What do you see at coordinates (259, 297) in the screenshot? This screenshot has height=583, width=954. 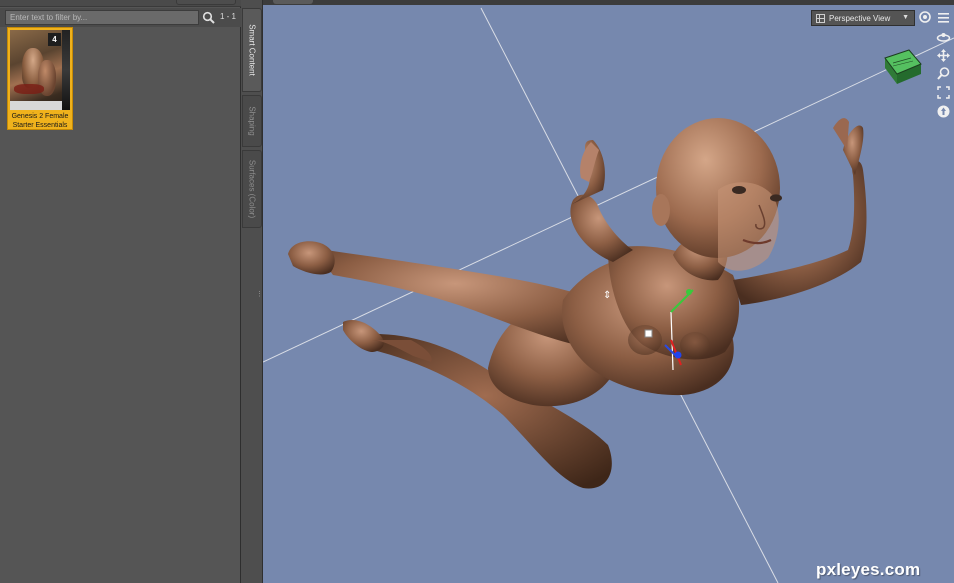 I see `panel-resize-handle: ⋮` at bounding box center [259, 297].